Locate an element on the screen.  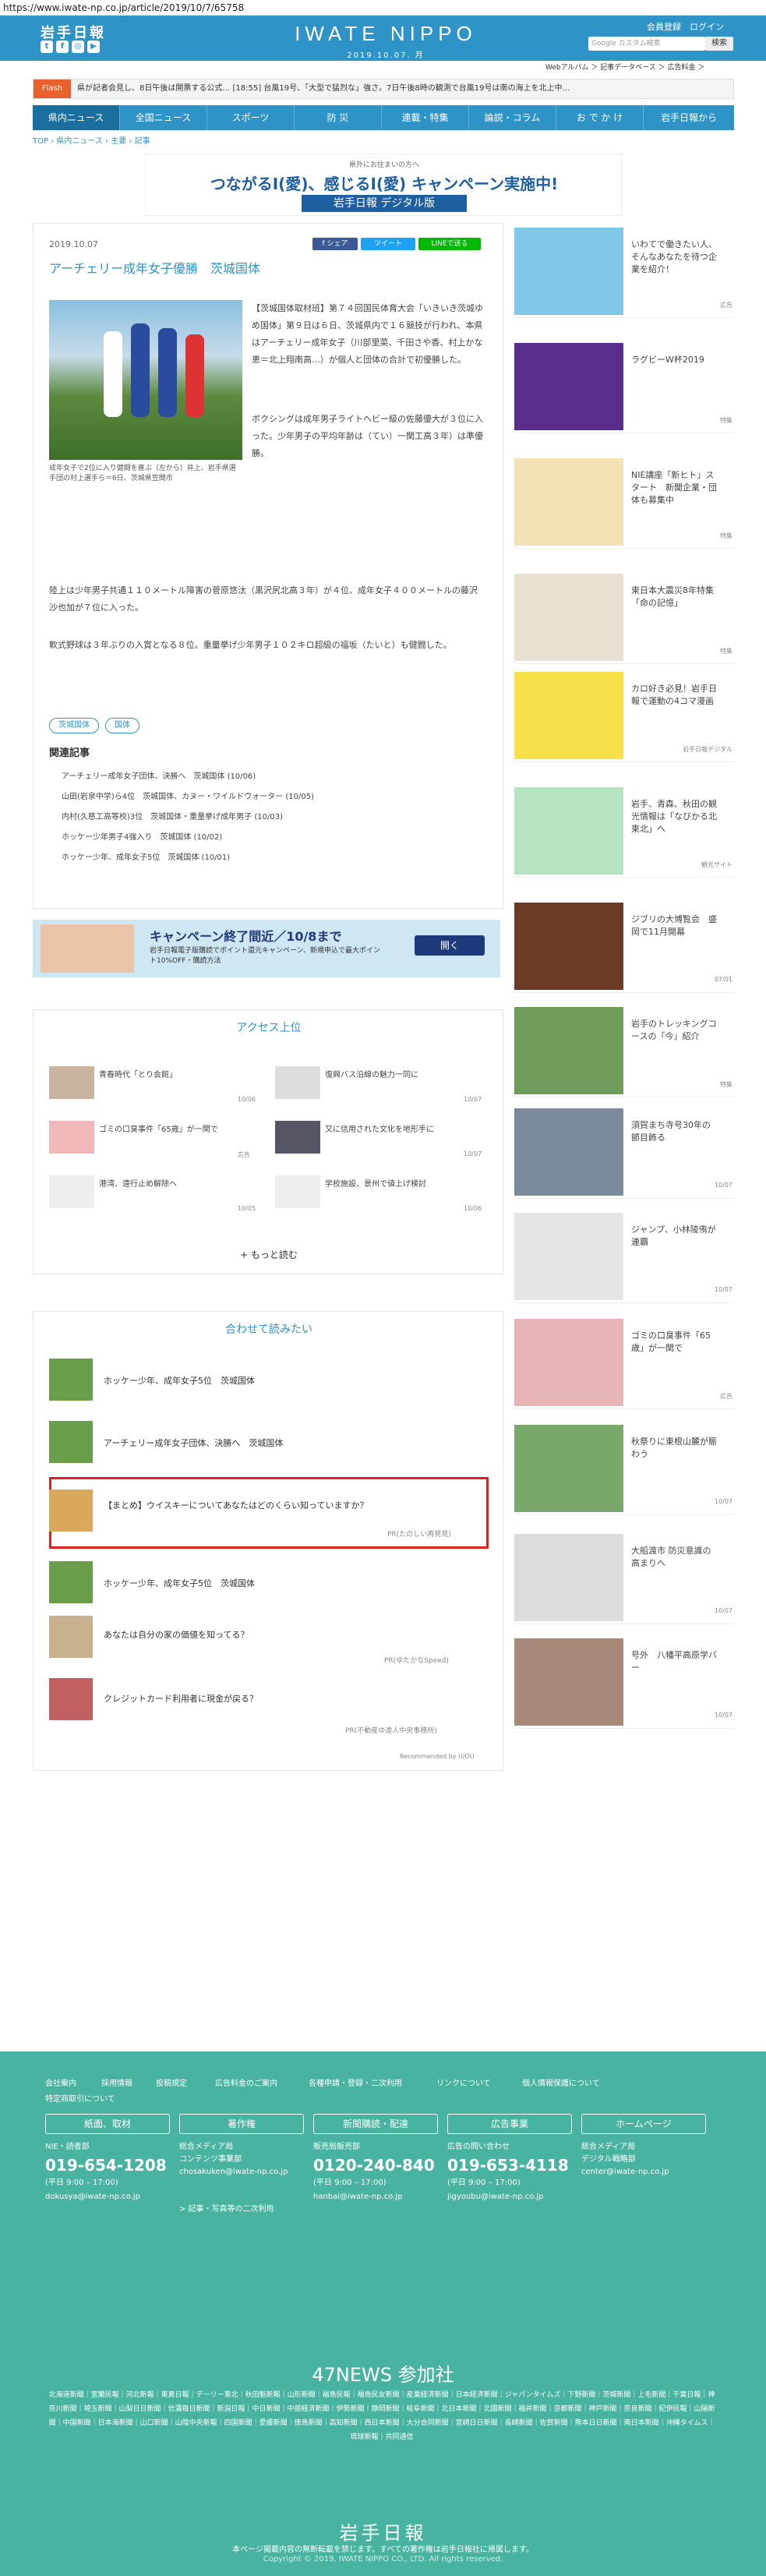
related-link: 山田(岩泉中学)ら4位 茨城国体、カヌー・ワイルドウォーター (10/05) is located at coordinates (188, 795).